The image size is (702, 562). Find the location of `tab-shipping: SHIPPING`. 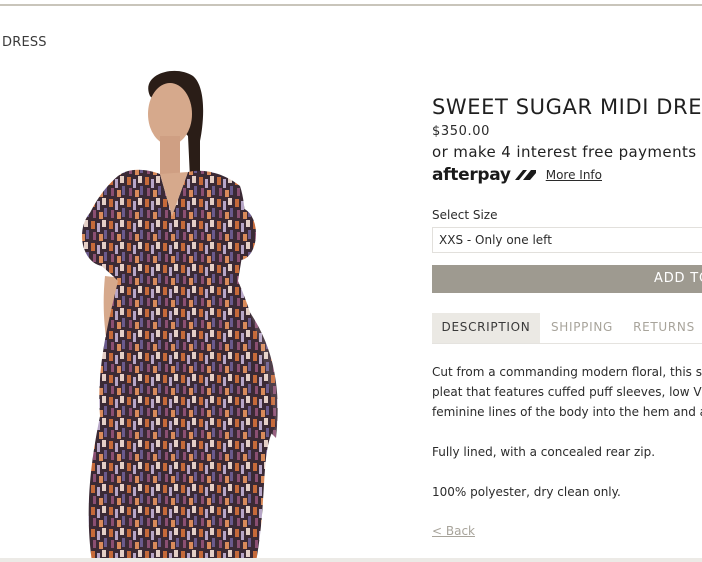

tab-shipping: SHIPPING is located at coordinates (582, 328).